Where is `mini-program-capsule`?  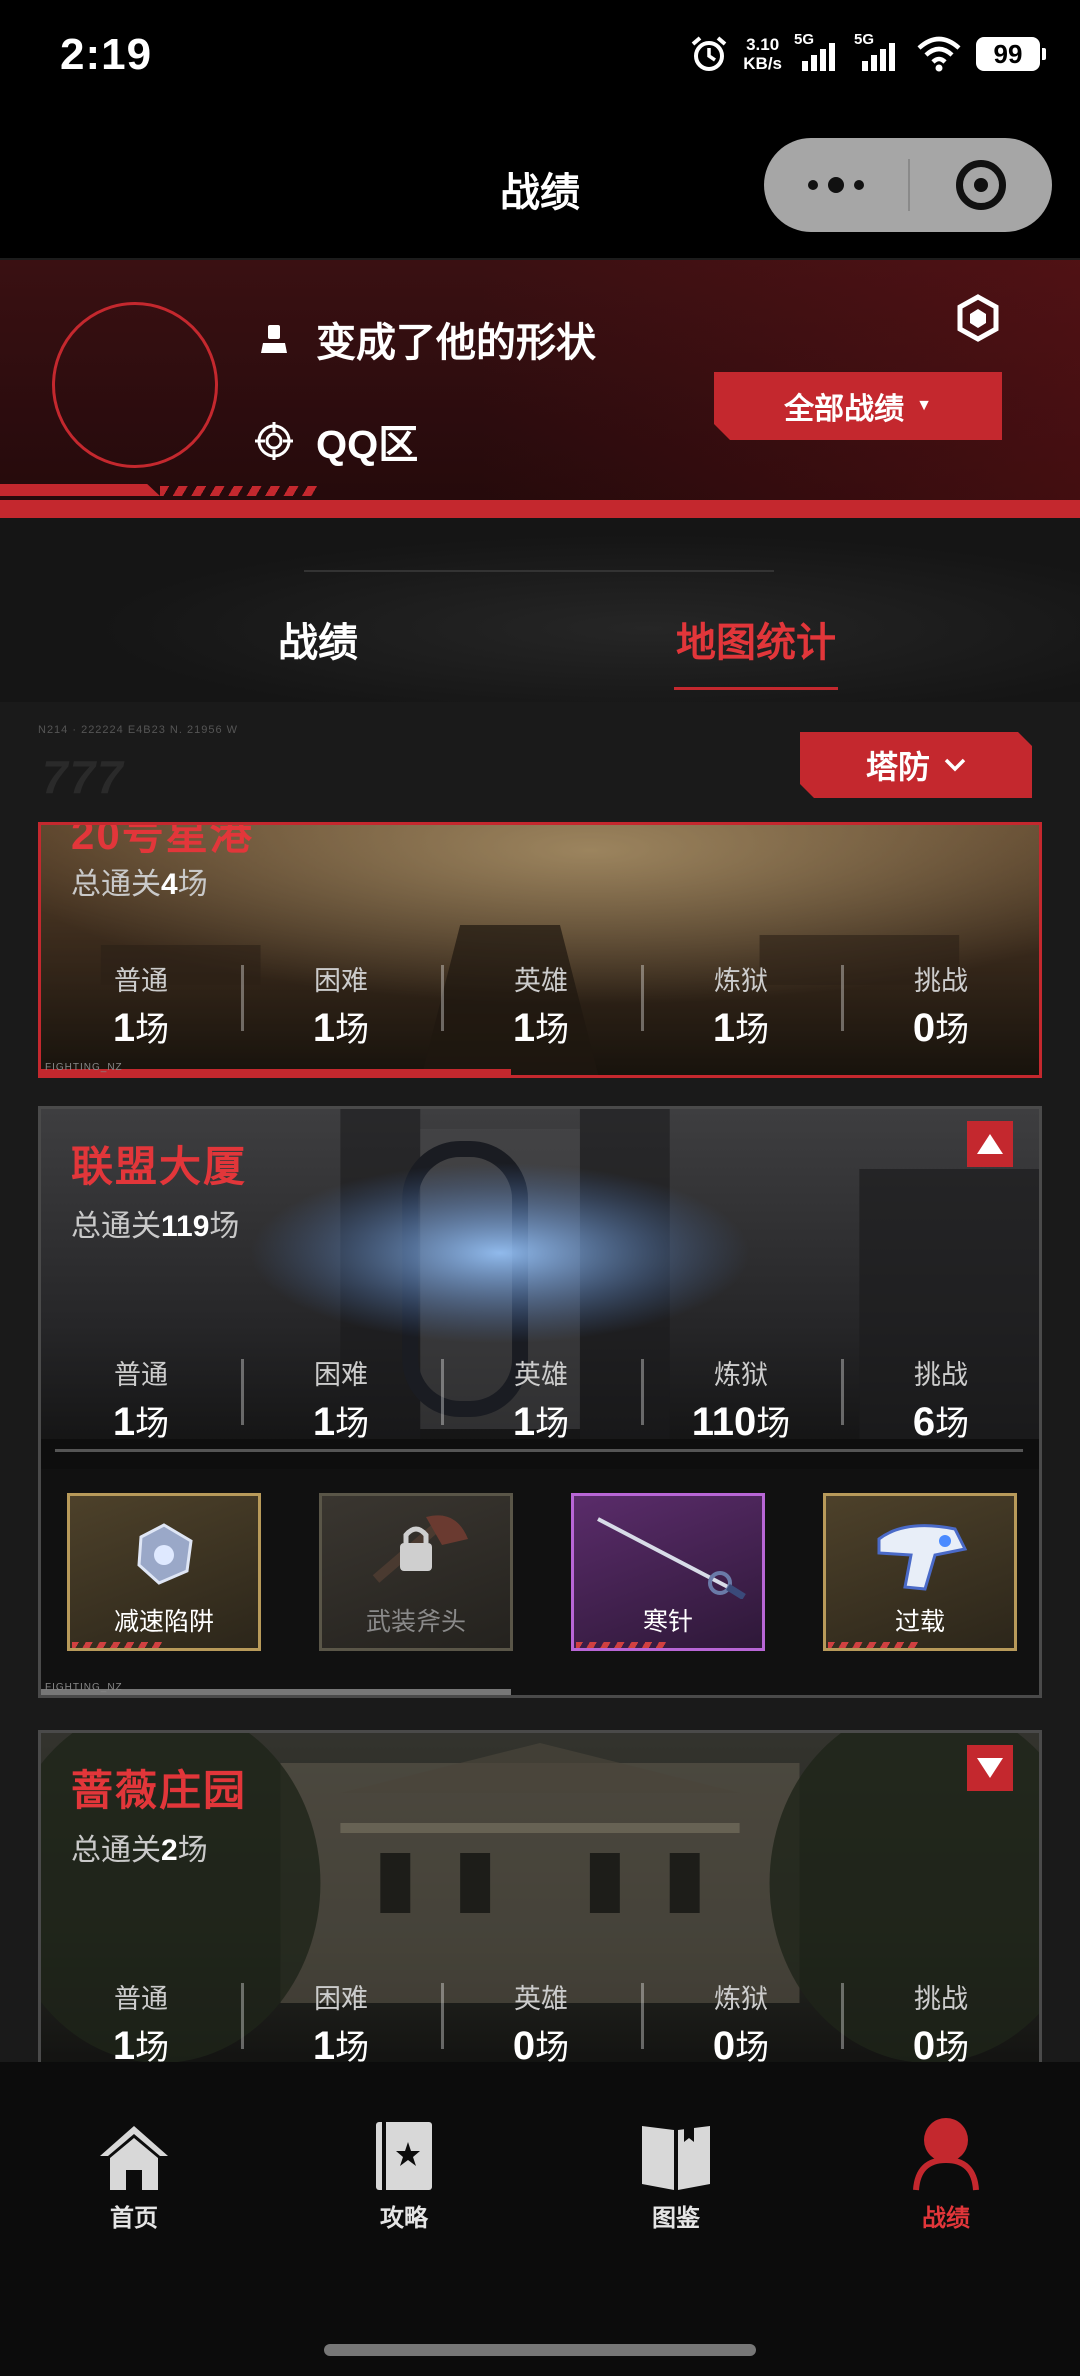
mini-program-capsule is located at coordinates (908, 185).